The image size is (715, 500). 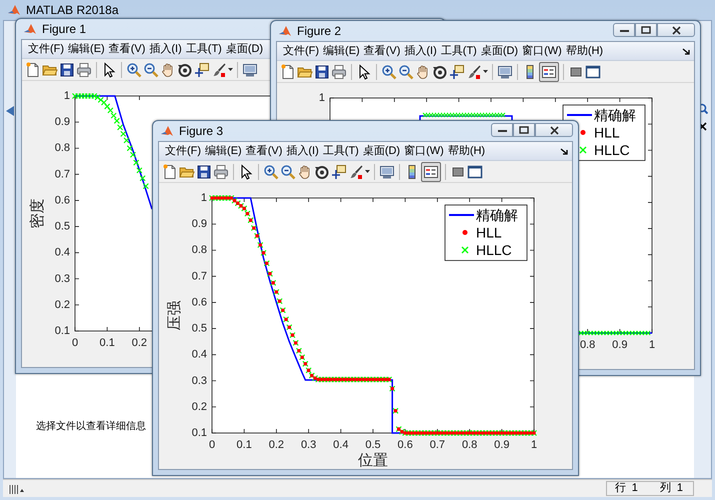 What do you see at coordinates (201, 131) in the screenshot?
I see `window-title: Figure 3` at bounding box center [201, 131].